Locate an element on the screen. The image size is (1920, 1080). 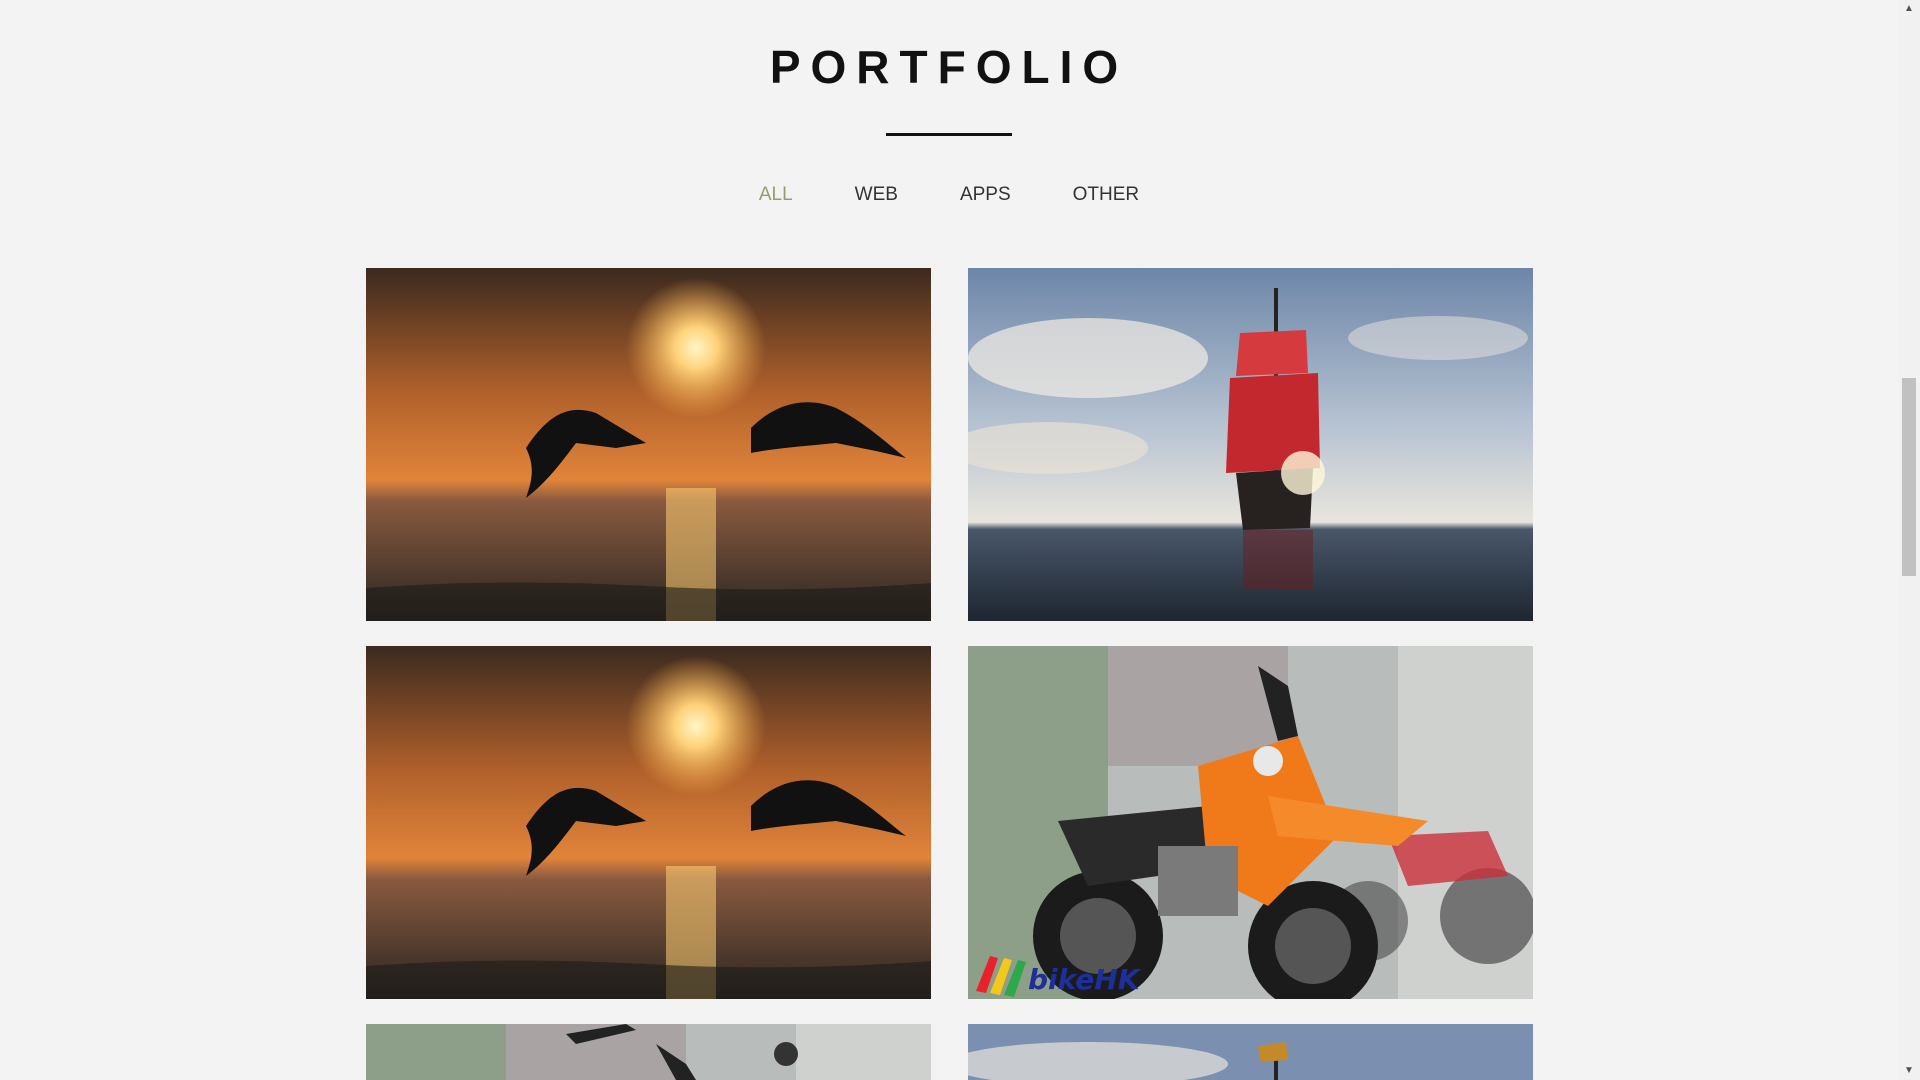
vertical-scrollbar: ▲ ▼ is located at coordinates (1909, 540).